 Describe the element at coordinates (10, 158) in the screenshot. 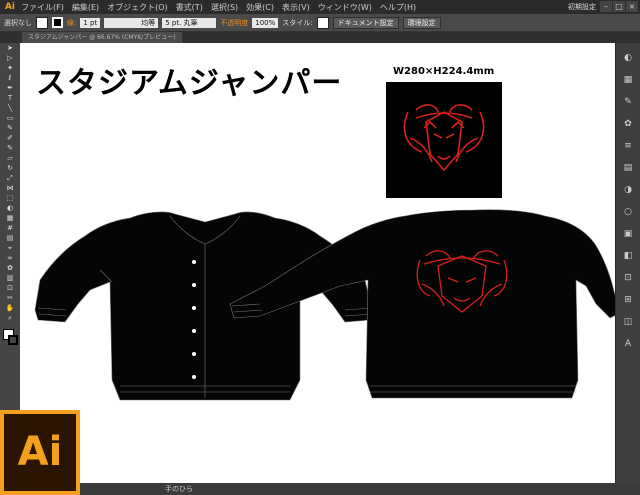

I see `eraser-tool-icon: ▱` at that location.